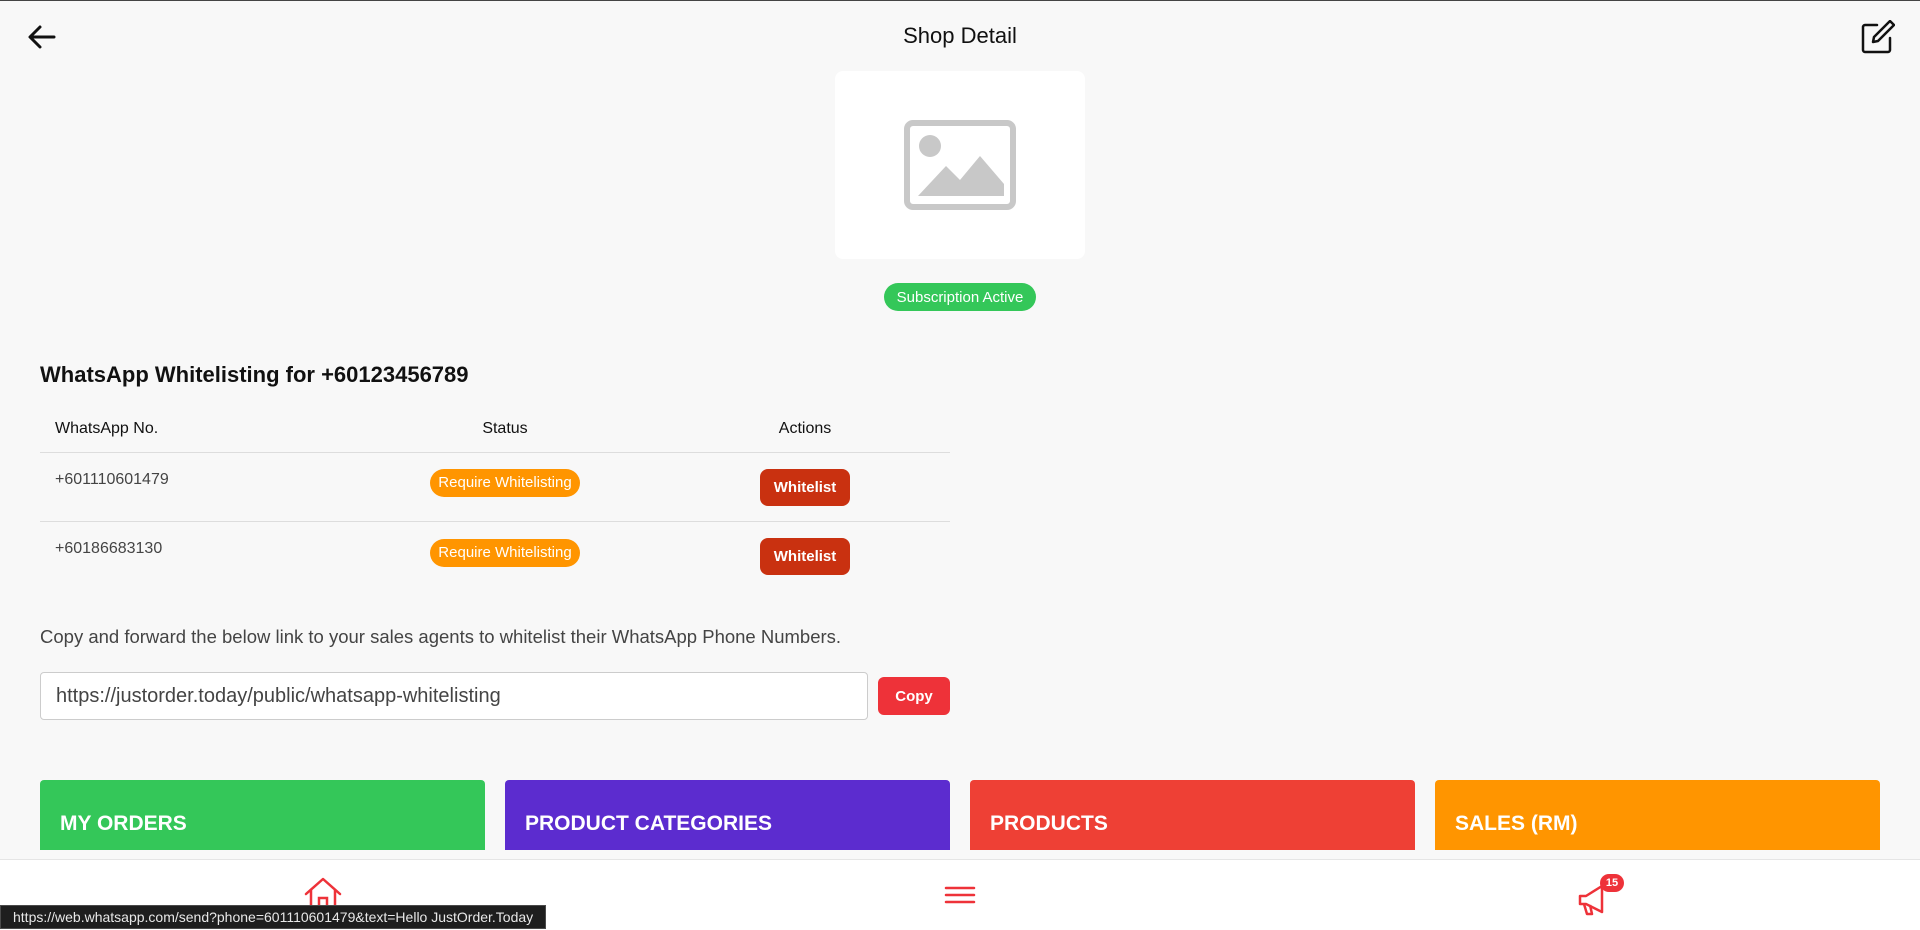 Image resolution: width=1920 pixels, height=930 pixels. What do you see at coordinates (109, 548) in the screenshot?
I see `whatsapp-number: +60186683130` at bounding box center [109, 548].